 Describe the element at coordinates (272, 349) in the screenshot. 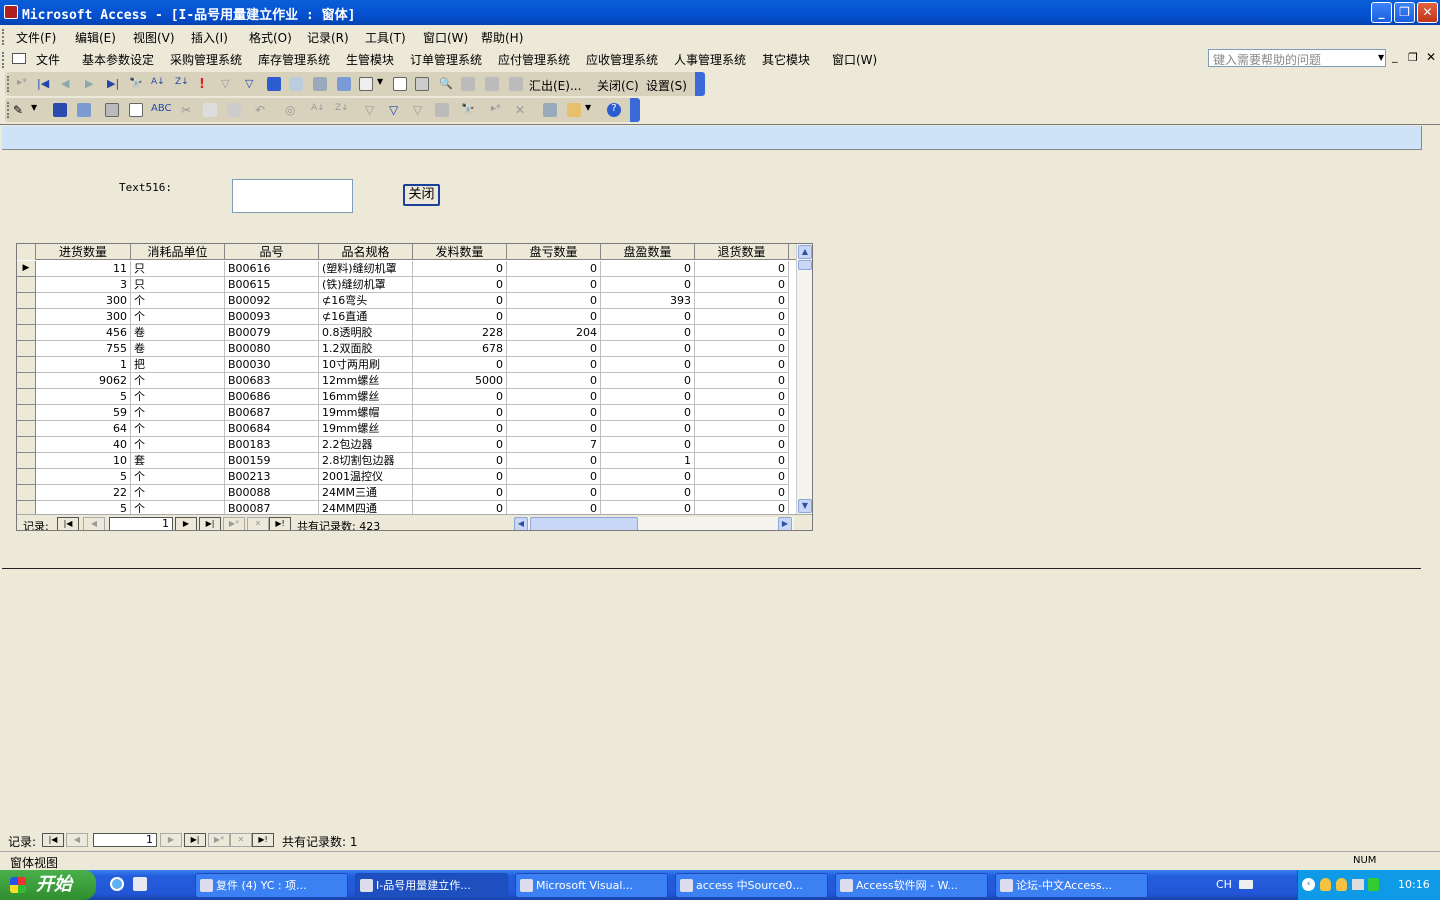

I see `table-cell: B00080` at that location.